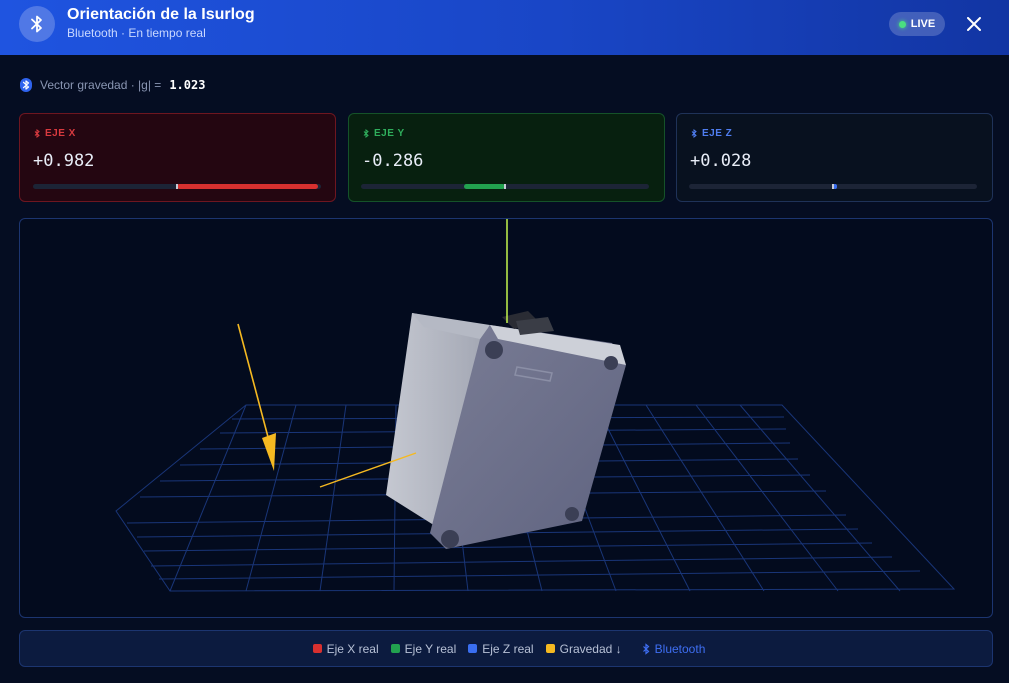 The image size is (1009, 683). Describe the element at coordinates (64, 161) in the screenshot. I see `axis-value: +0.982` at that location.